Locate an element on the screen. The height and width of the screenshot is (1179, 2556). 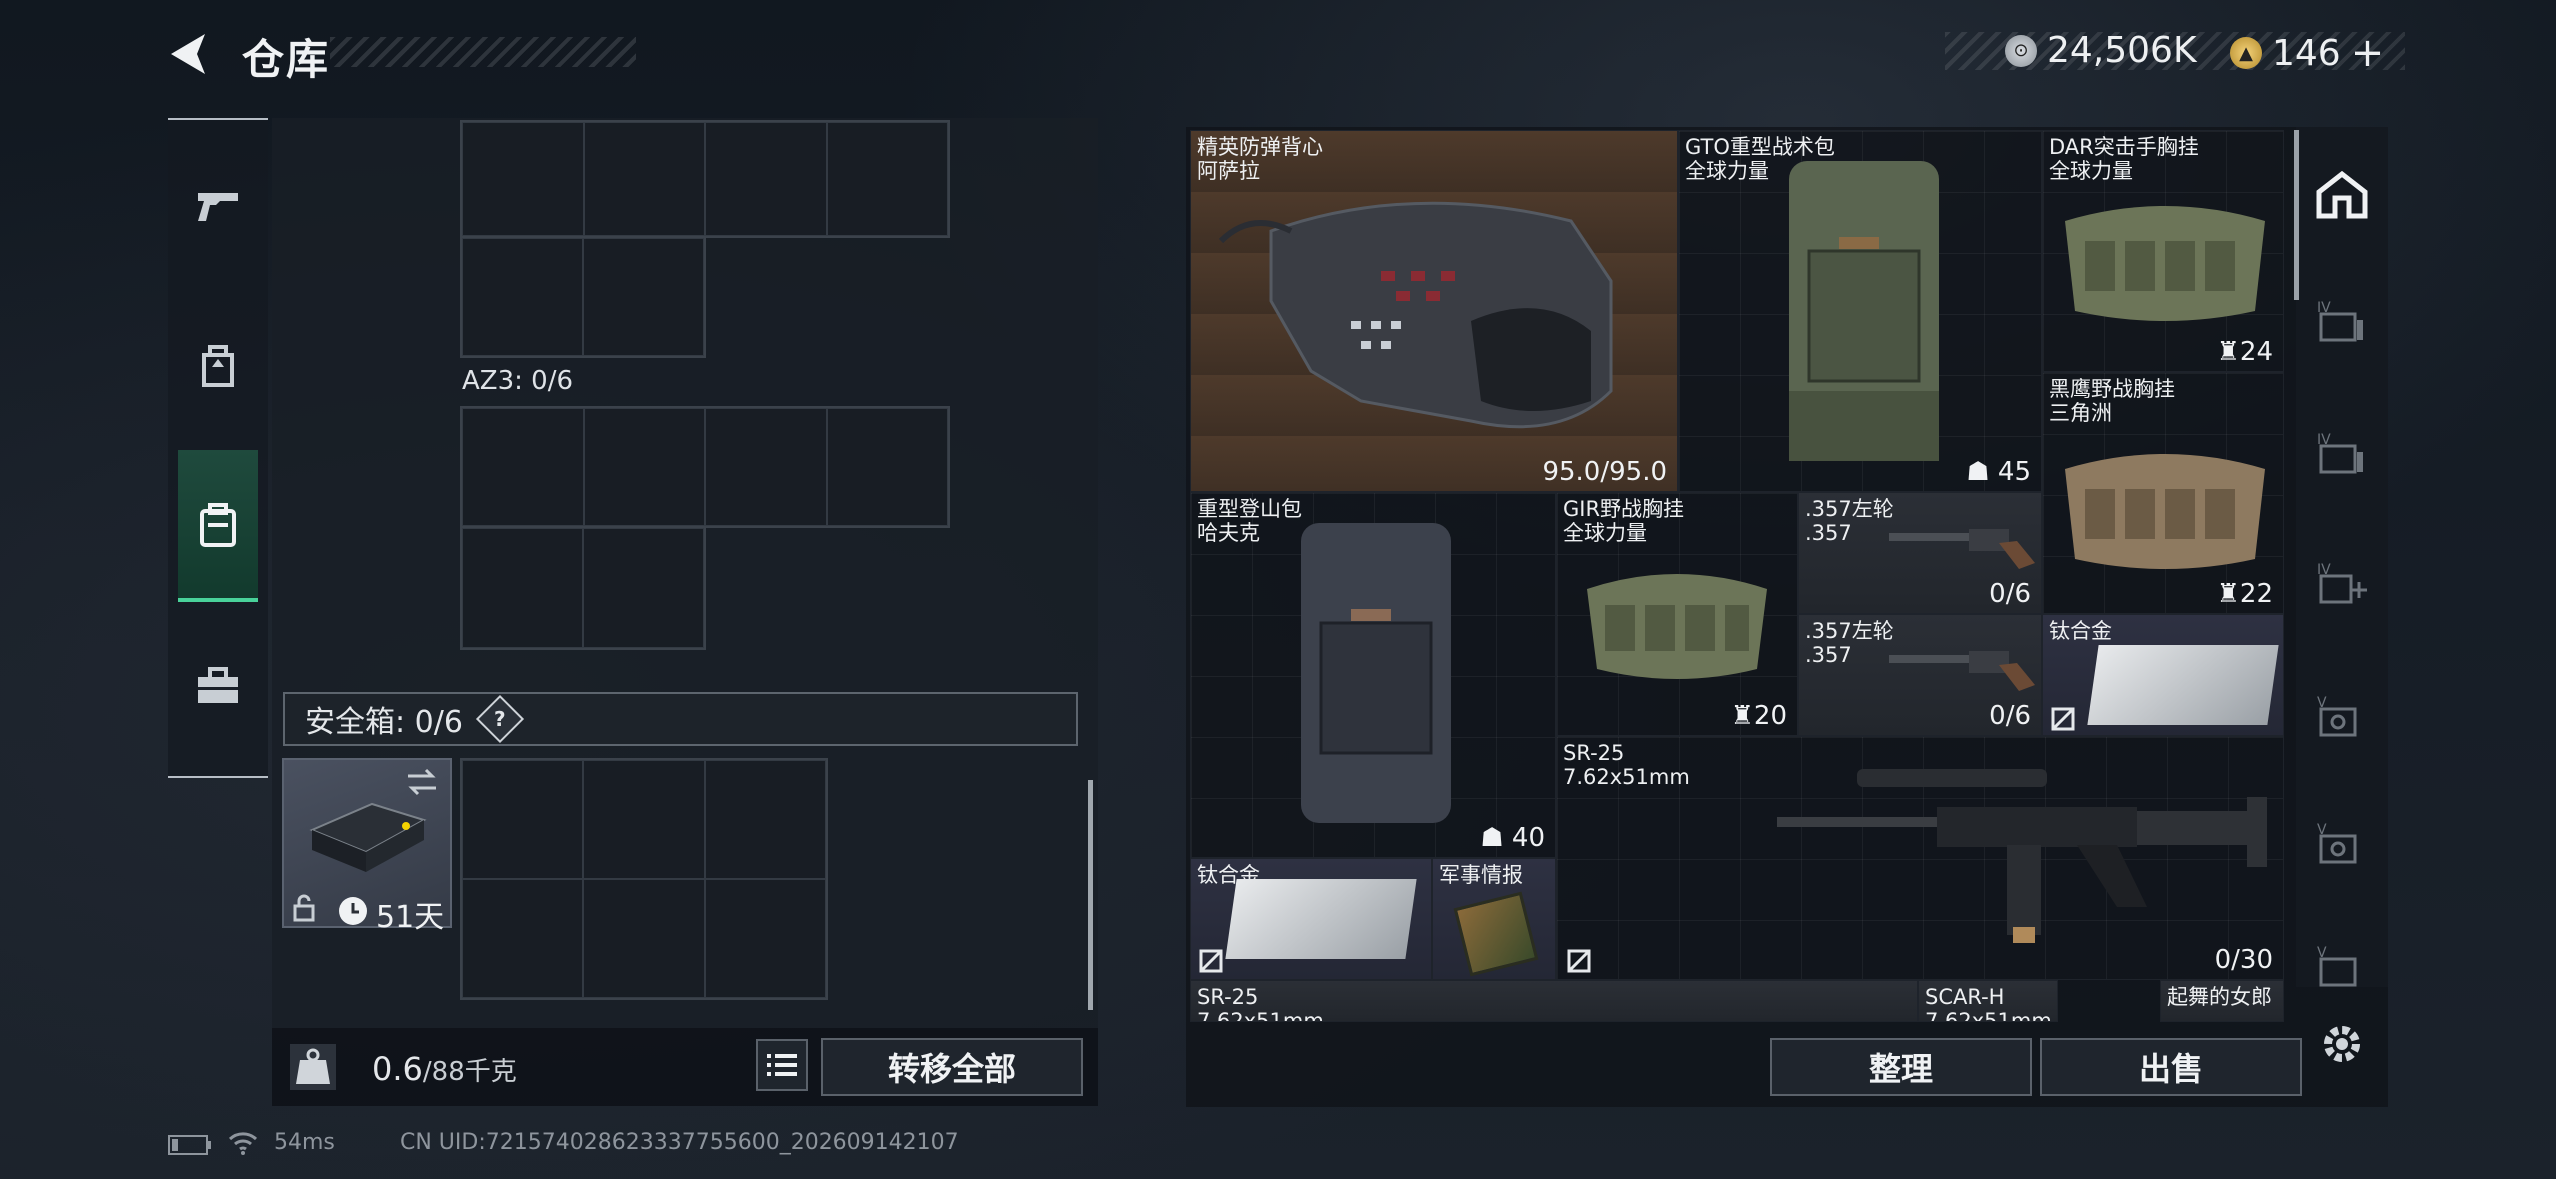
safe-box-grid is located at coordinates (644, 879).